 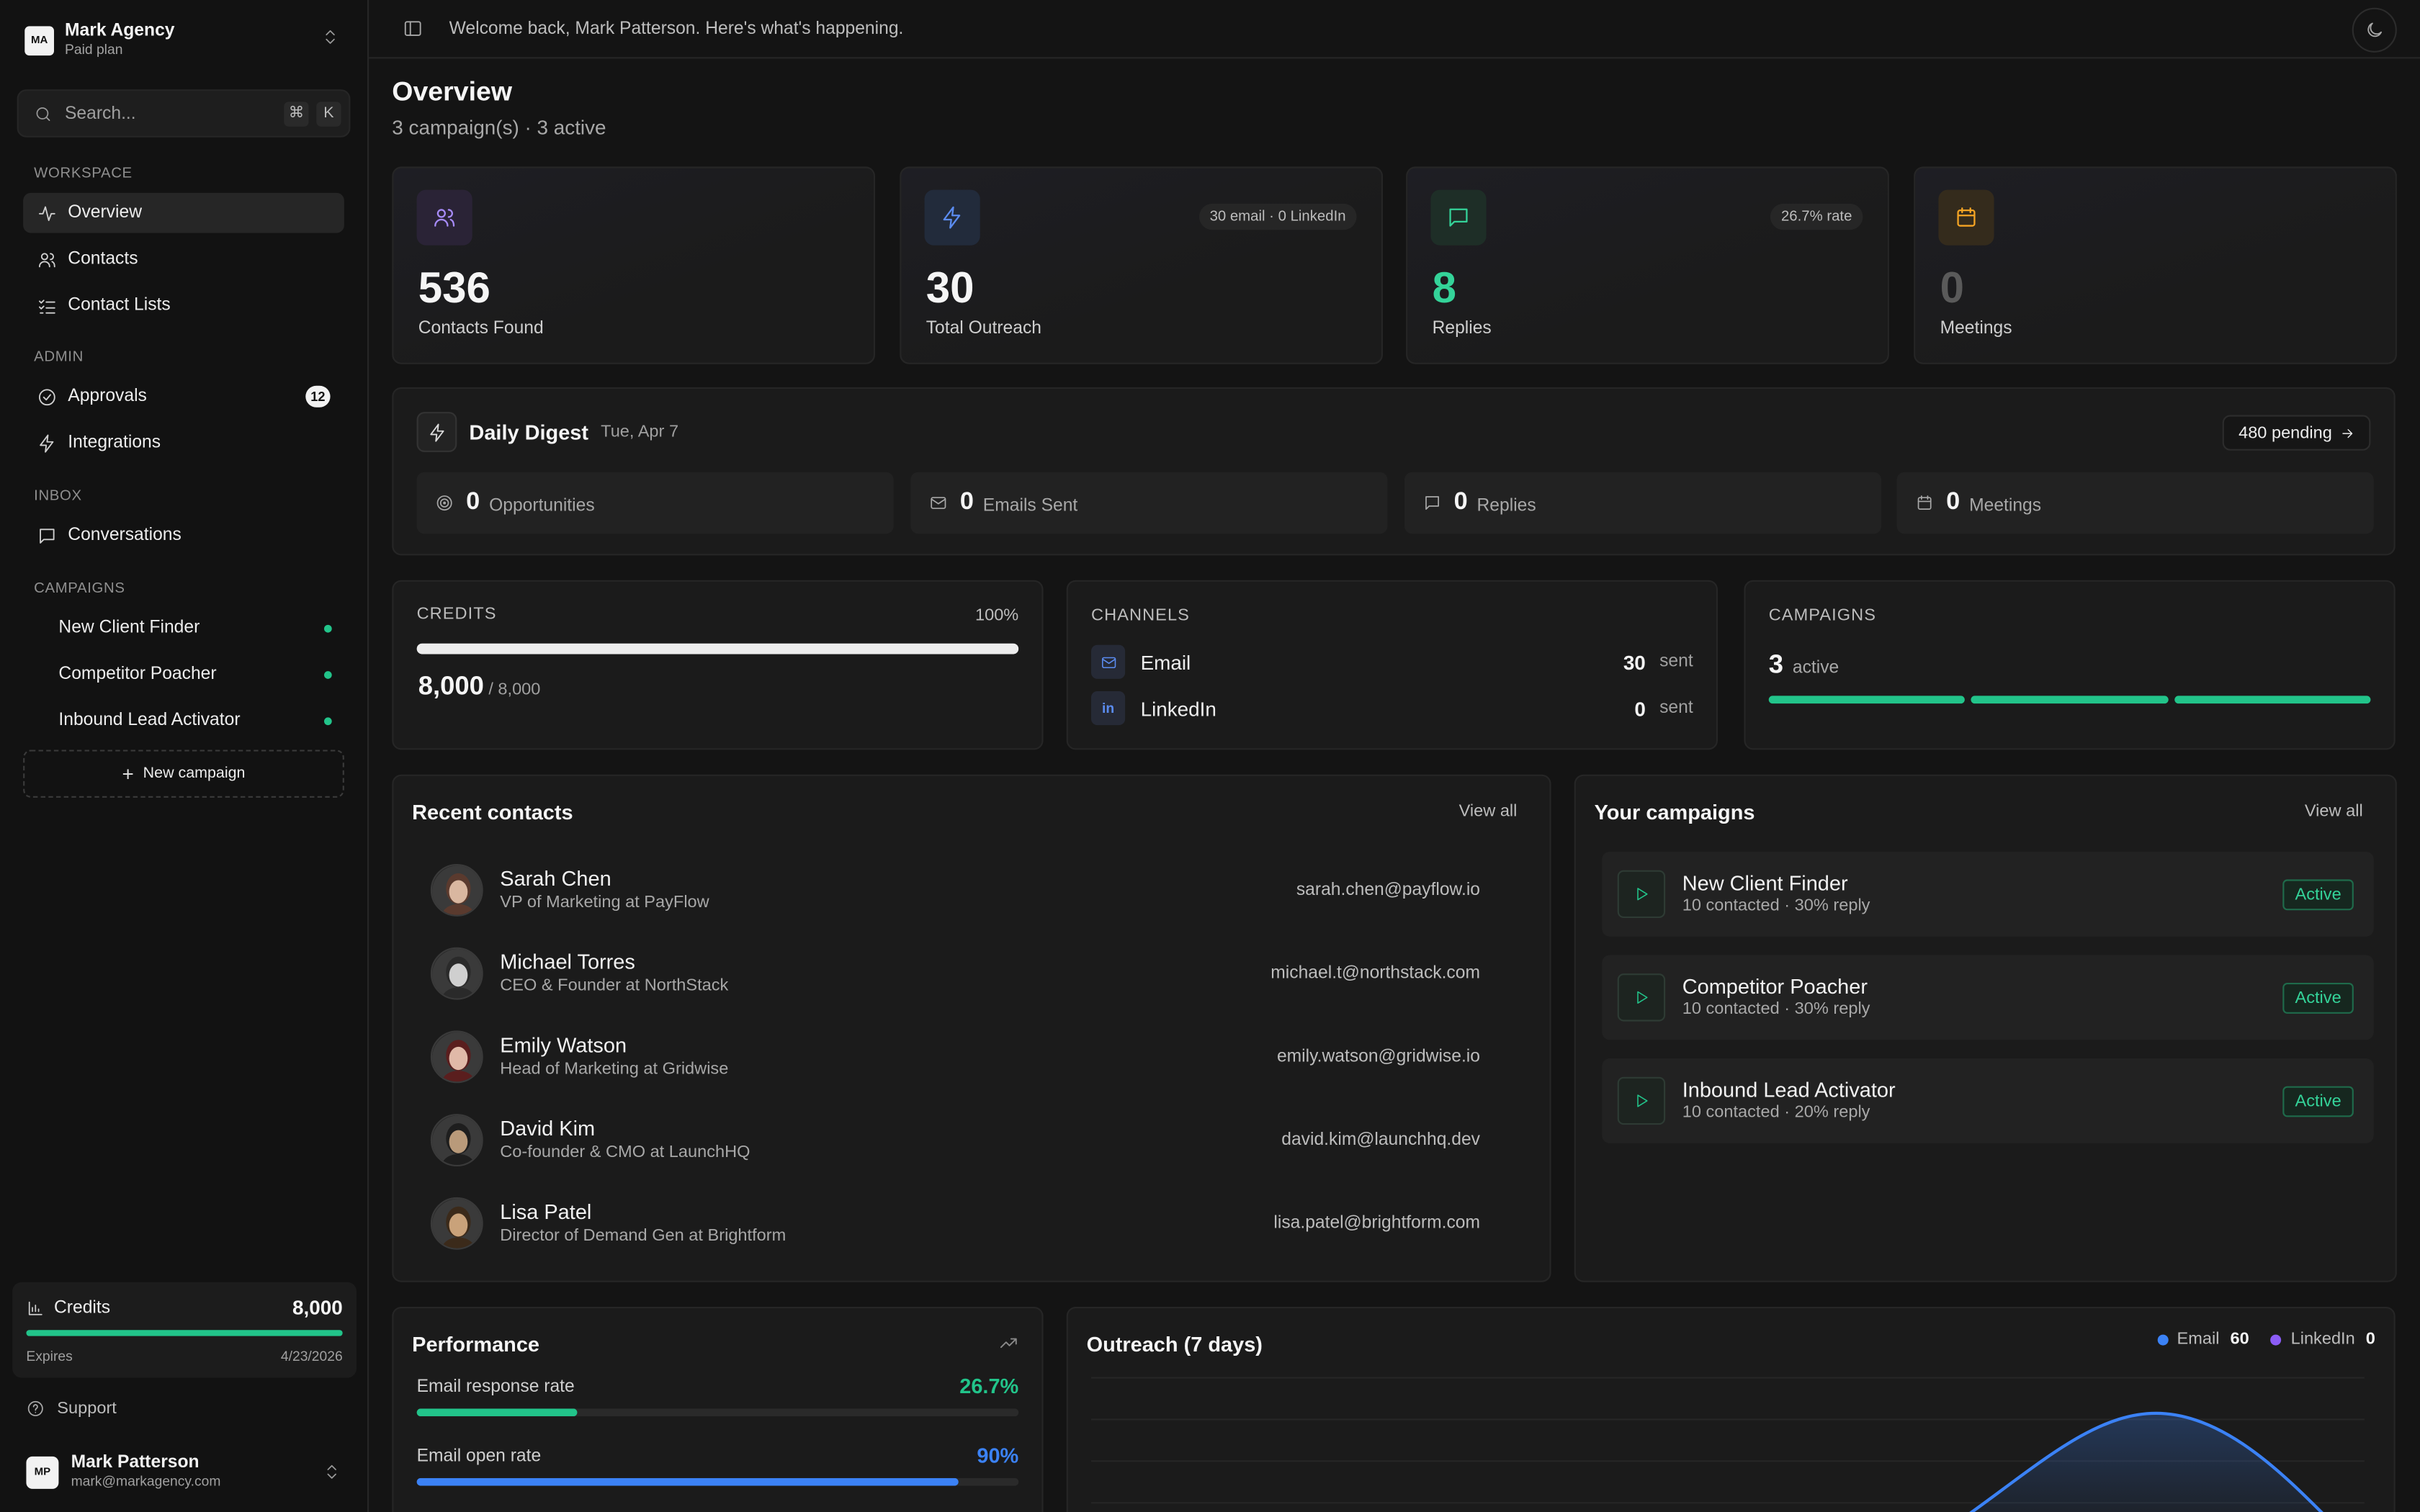 What do you see at coordinates (83, 173) in the screenshot?
I see `section-label-workspace: WORKSPACE` at bounding box center [83, 173].